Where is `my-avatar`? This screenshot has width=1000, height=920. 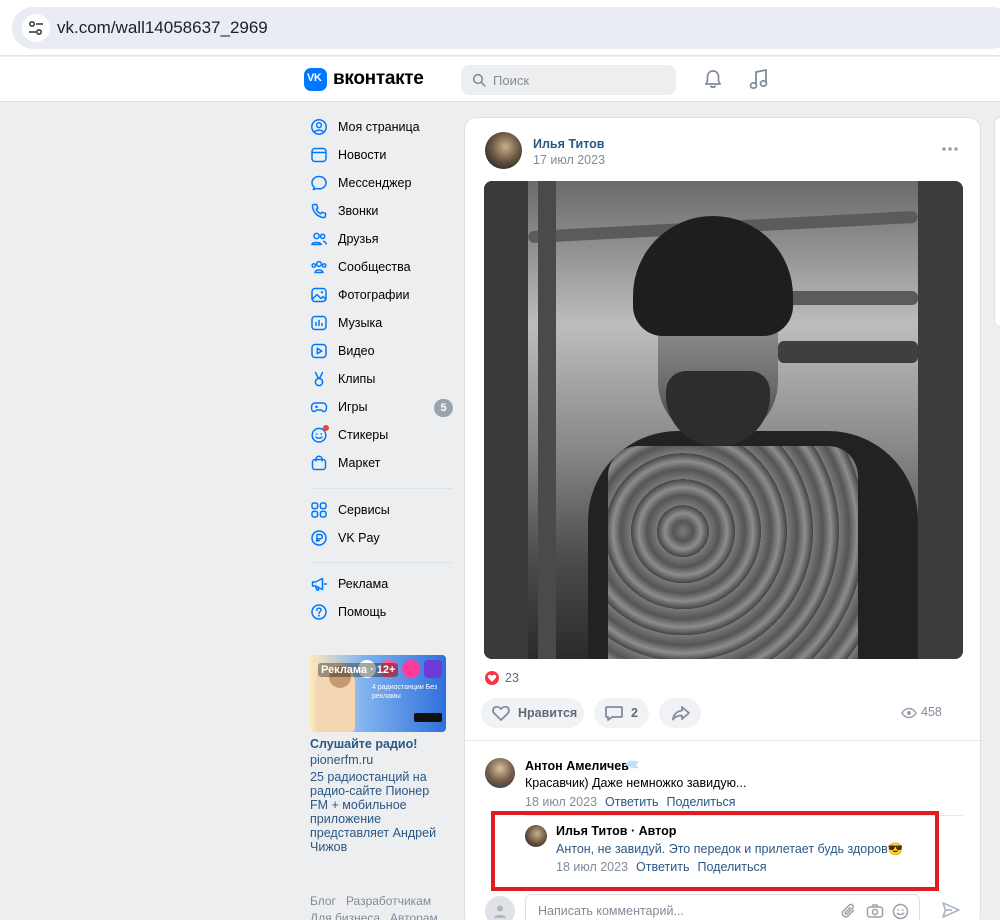 my-avatar is located at coordinates (500, 908).